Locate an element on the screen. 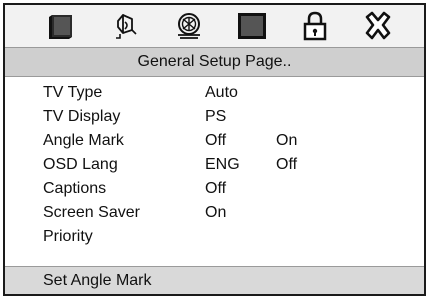 The height and width of the screenshot is (296, 427). setting-label: Screen Saver is located at coordinates (91, 212).